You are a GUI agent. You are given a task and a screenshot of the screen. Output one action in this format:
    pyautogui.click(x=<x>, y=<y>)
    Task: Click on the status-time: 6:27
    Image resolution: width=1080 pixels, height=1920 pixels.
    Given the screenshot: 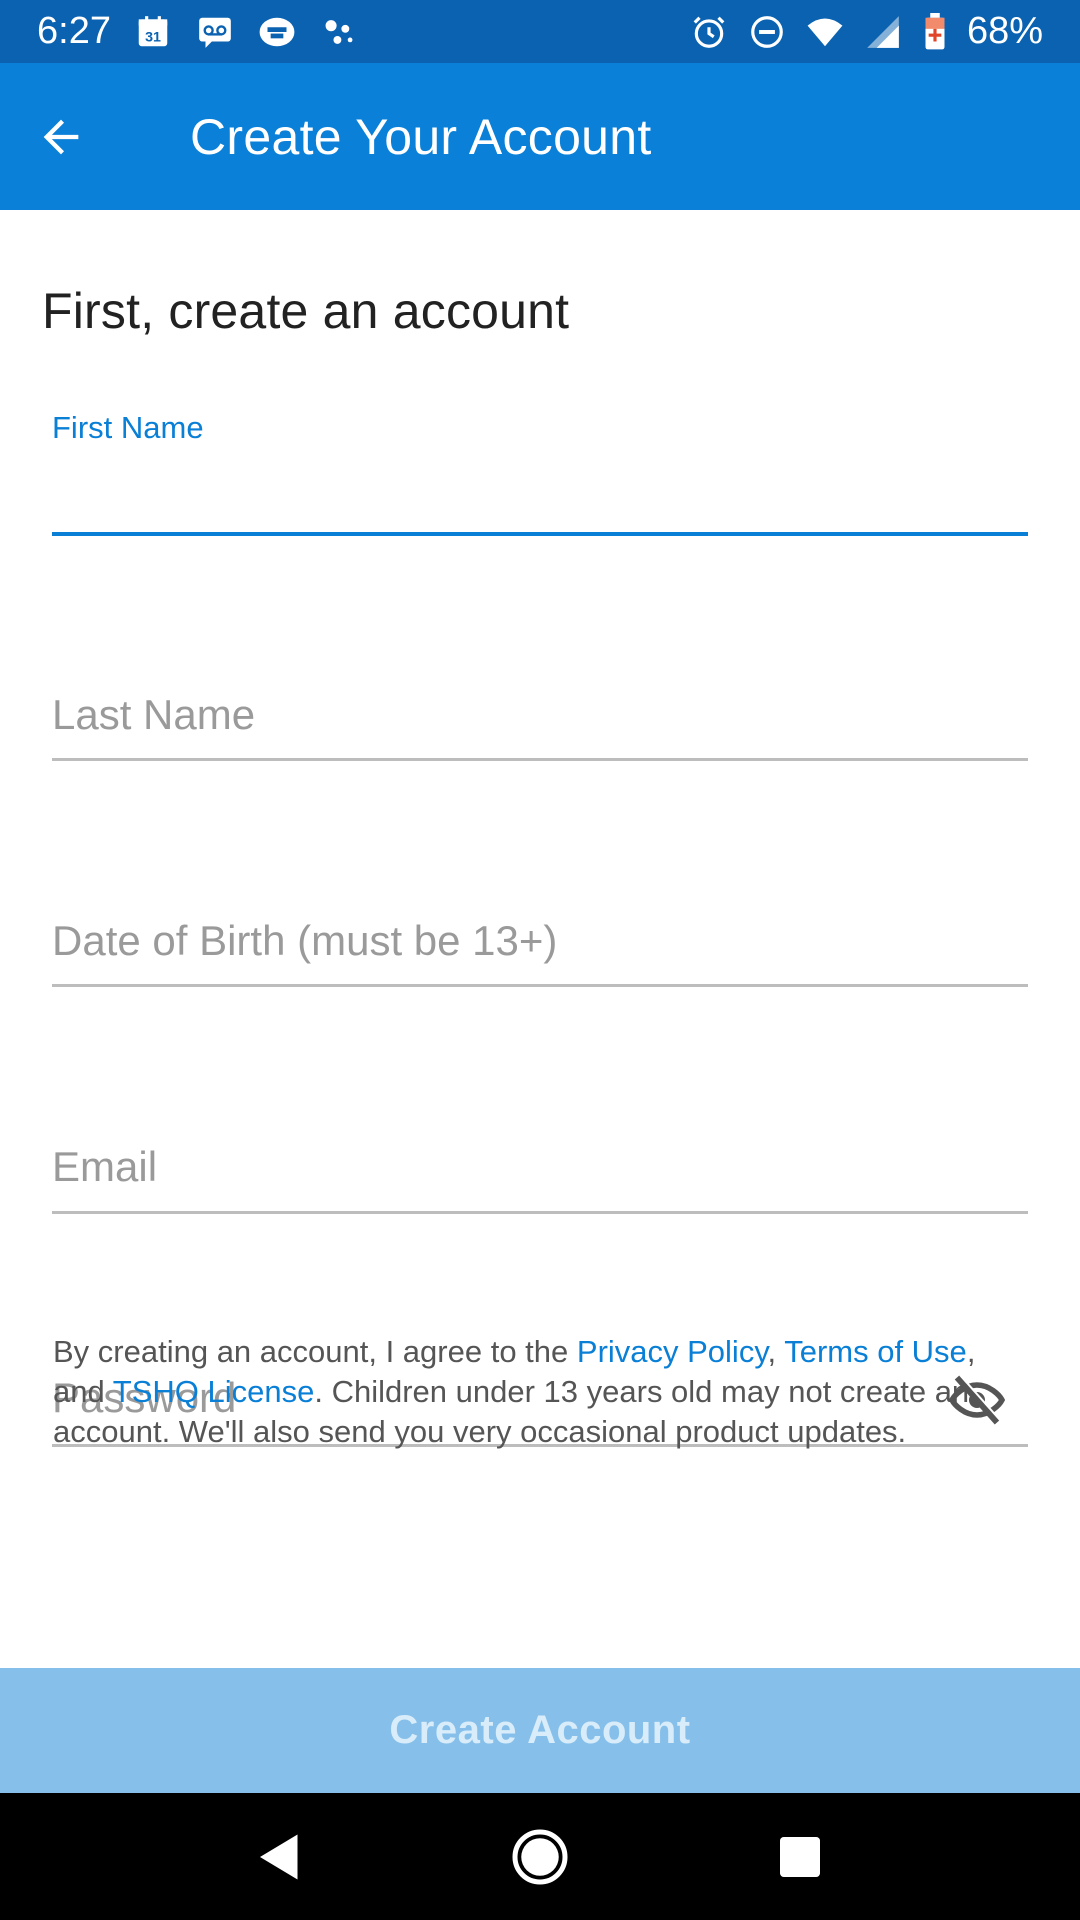 What is the action you would take?
    pyautogui.click(x=74, y=31)
    